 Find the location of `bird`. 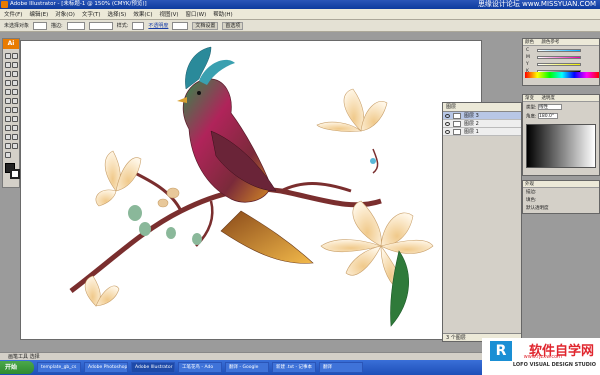

bird is located at coordinates (245, 155).